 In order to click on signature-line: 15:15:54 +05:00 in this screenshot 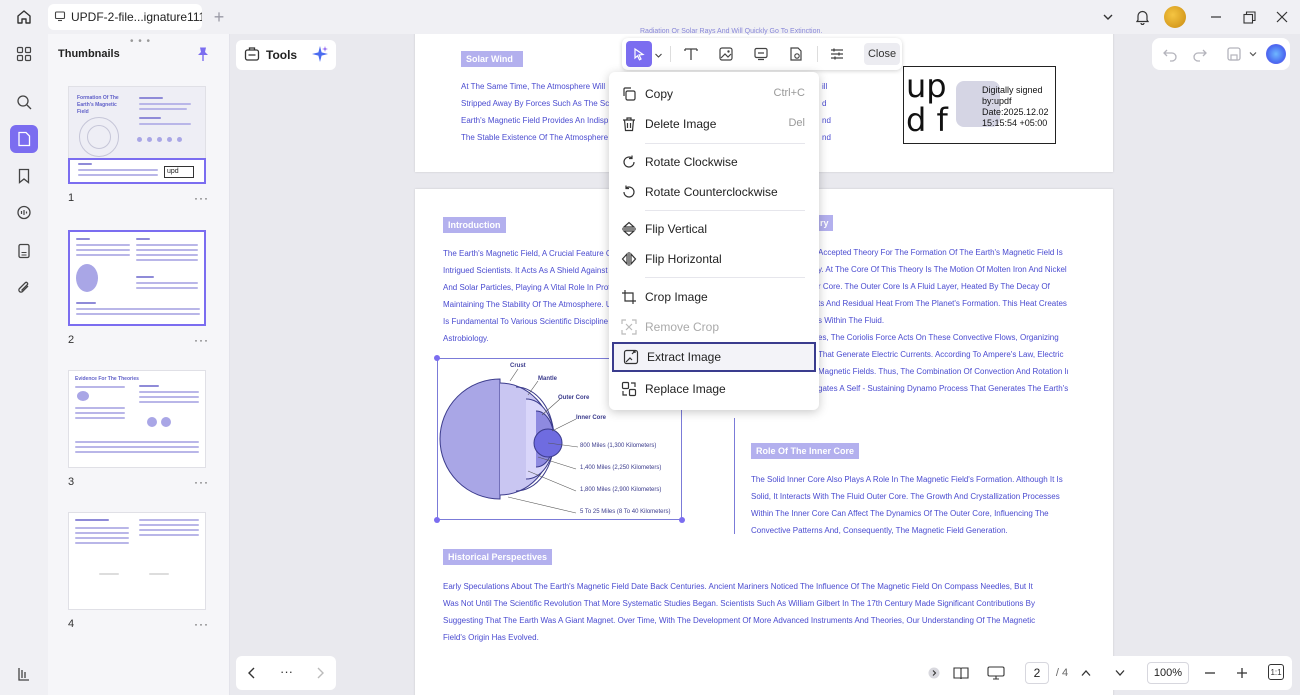, I will do `click(1015, 123)`.